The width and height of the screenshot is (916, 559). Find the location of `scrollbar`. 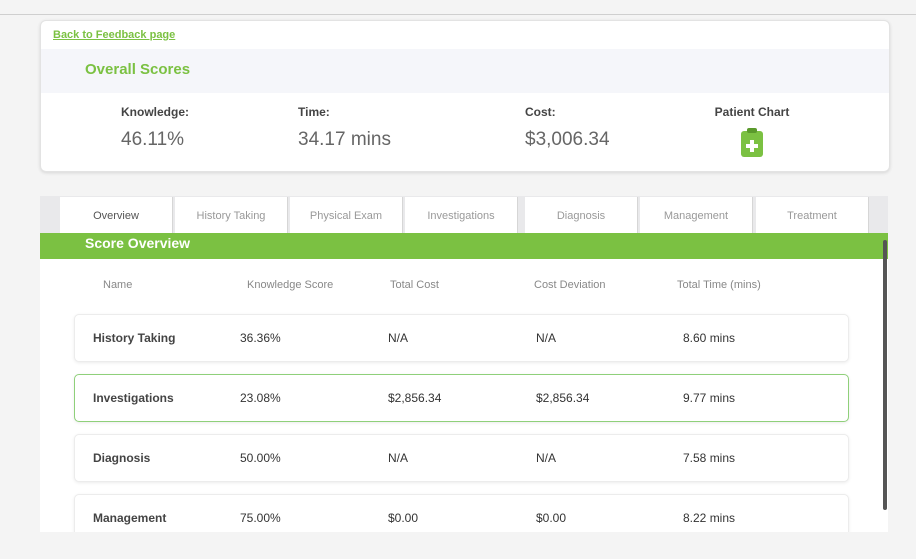

scrollbar is located at coordinates (885, 375).